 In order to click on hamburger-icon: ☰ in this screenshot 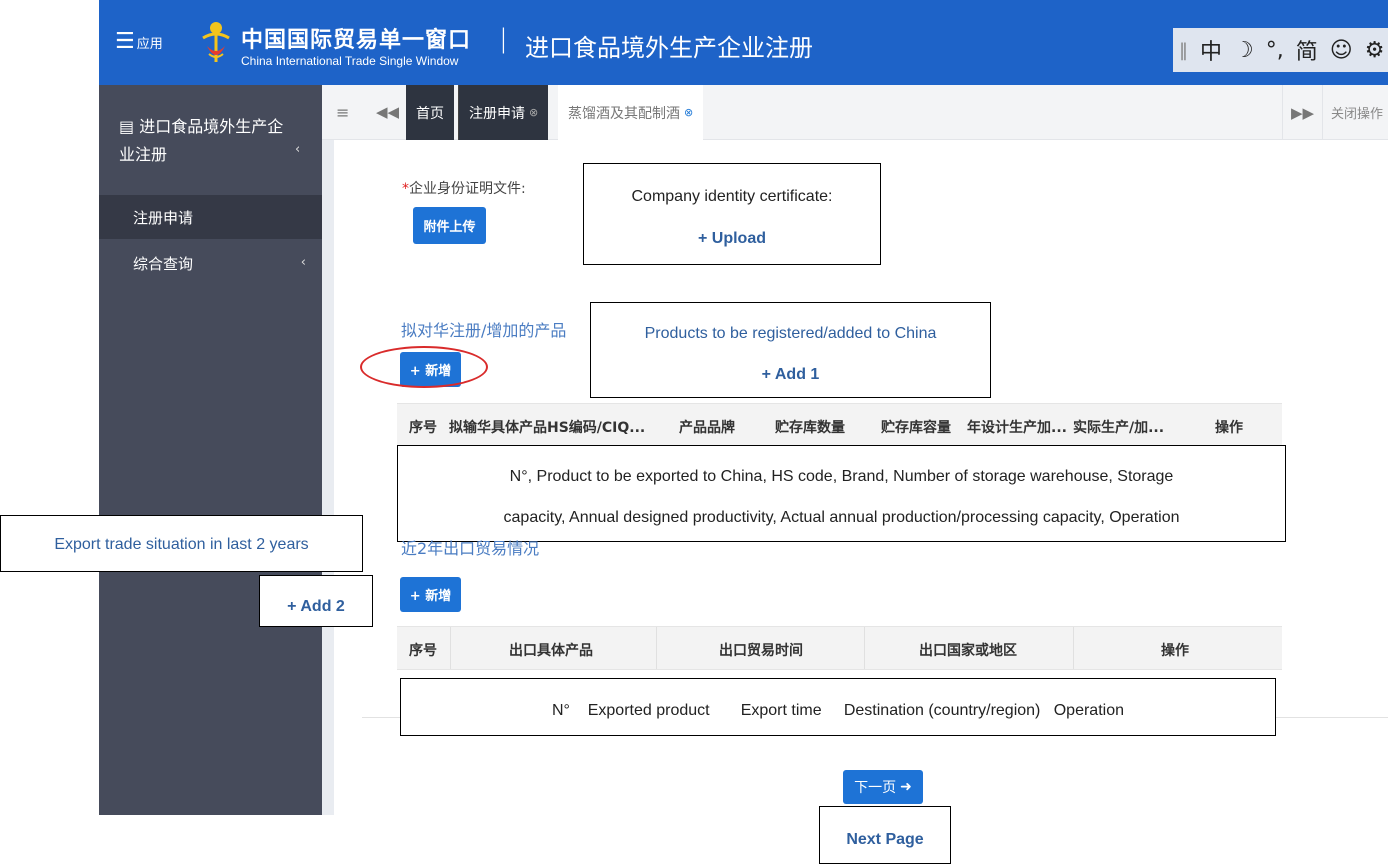, I will do `click(125, 41)`.